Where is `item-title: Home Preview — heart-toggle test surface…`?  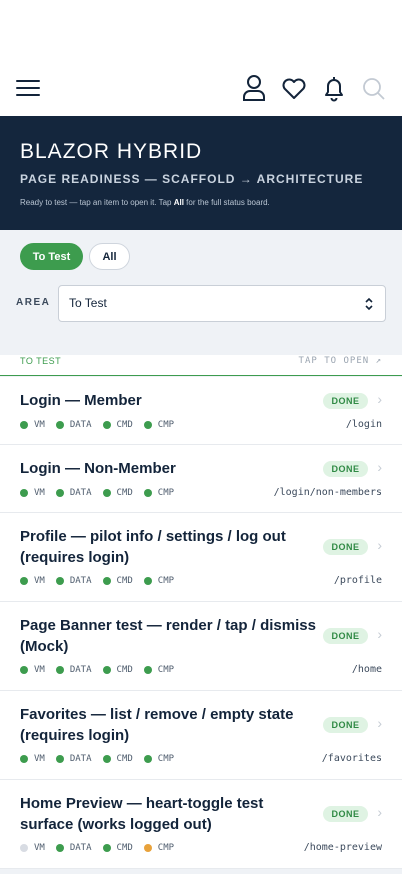 item-title: Home Preview — heart-toggle test surface… is located at coordinates (142, 814).